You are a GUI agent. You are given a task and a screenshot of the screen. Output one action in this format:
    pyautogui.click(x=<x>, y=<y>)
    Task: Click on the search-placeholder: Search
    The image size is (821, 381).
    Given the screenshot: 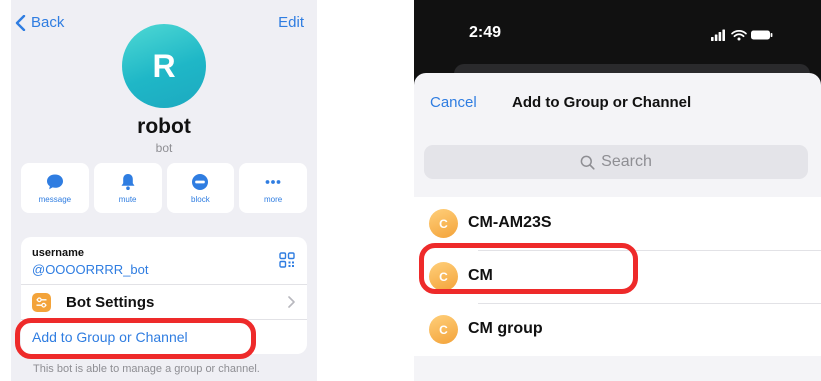 What is the action you would take?
    pyautogui.click(x=626, y=161)
    